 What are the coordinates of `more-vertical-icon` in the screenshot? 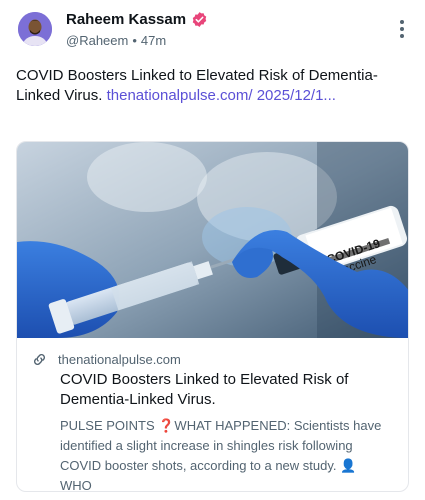 It's located at (402, 29).